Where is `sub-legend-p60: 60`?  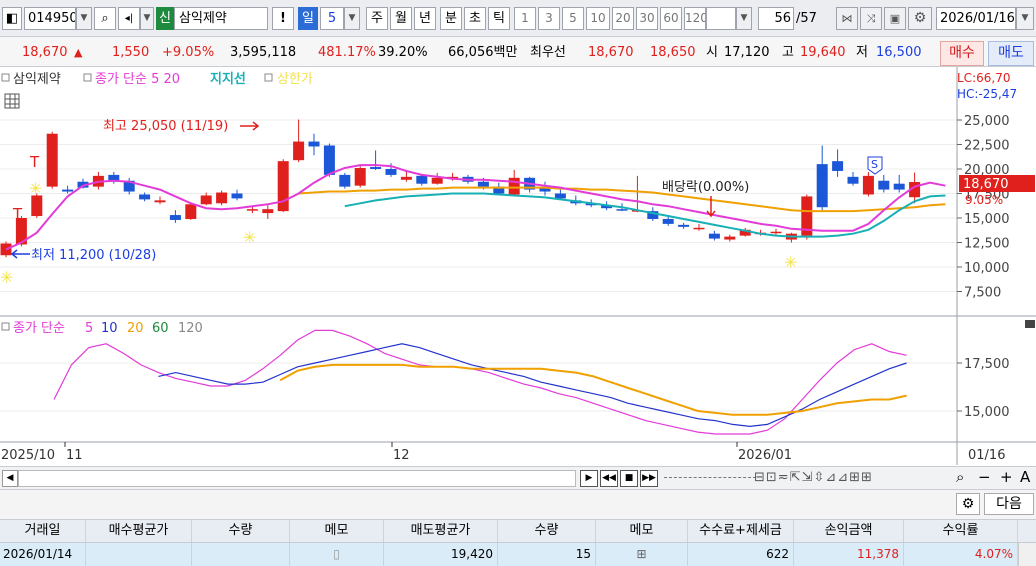
sub-legend-p60: 60 is located at coordinates (160, 328).